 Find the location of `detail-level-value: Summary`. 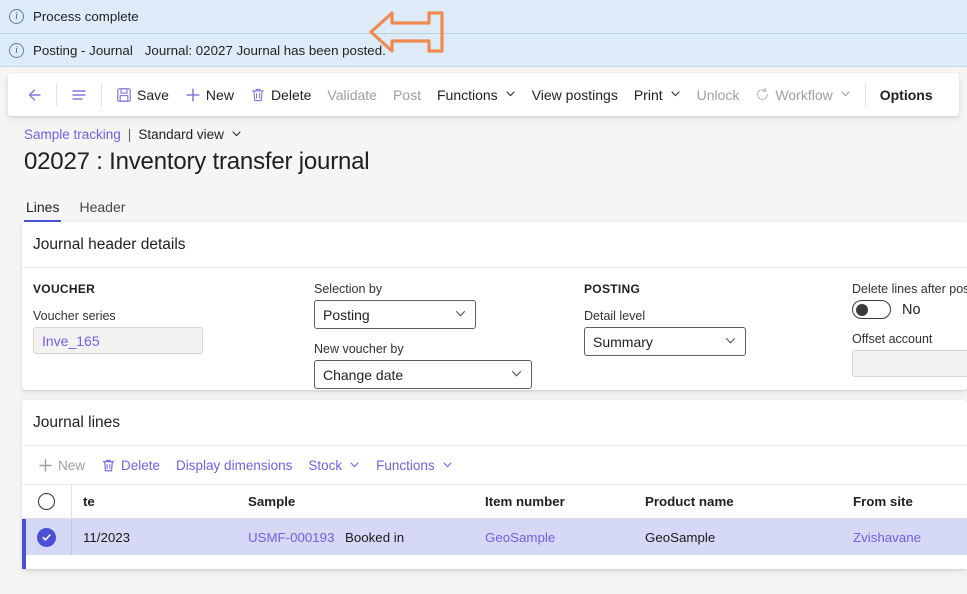

detail-level-value: Summary is located at coordinates (623, 341).